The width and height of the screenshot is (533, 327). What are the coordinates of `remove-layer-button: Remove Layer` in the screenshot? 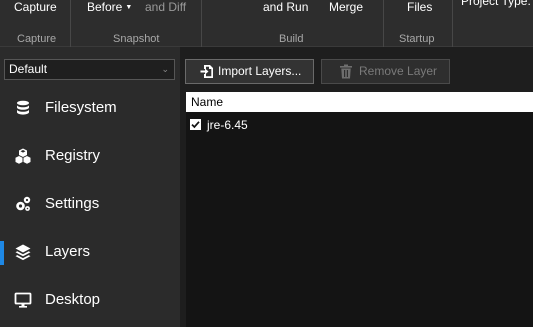 It's located at (385, 71).